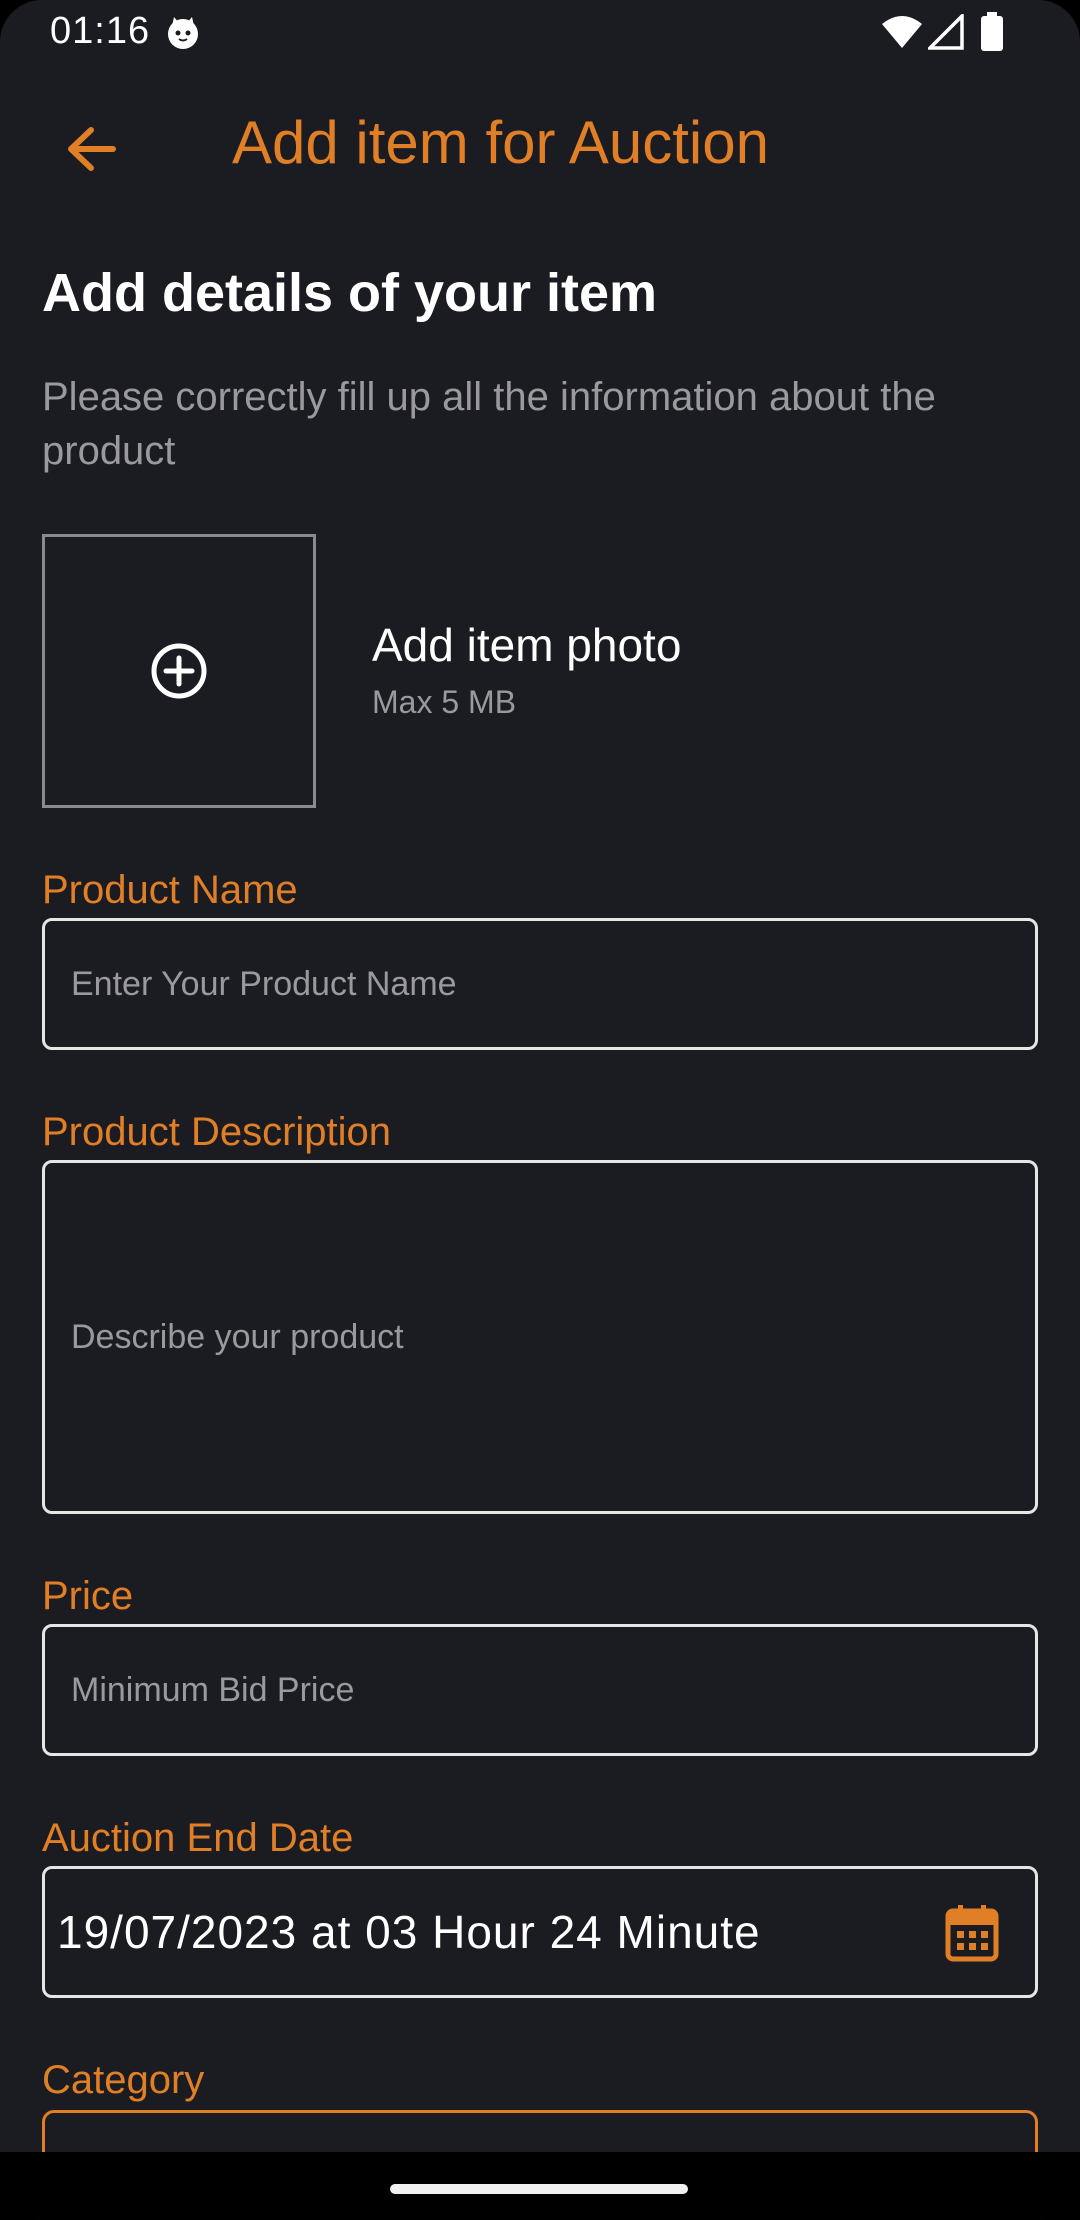 This screenshot has width=1080, height=2220. Describe the element at coordinates (213, 1689) in the screenshot. I see `price-placeholder: Minimum Bid Price` at that location.